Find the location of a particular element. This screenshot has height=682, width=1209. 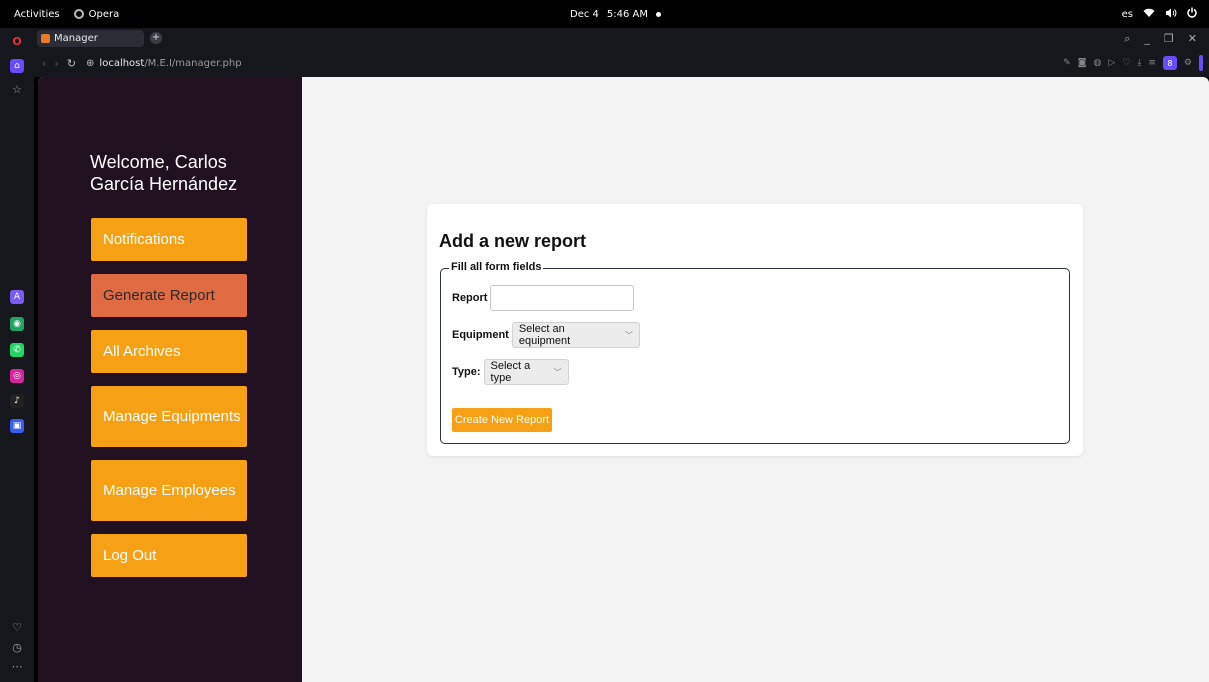

equipment-row: Equipment Select an equipment ﹀ is located at coordinates (546, 335).